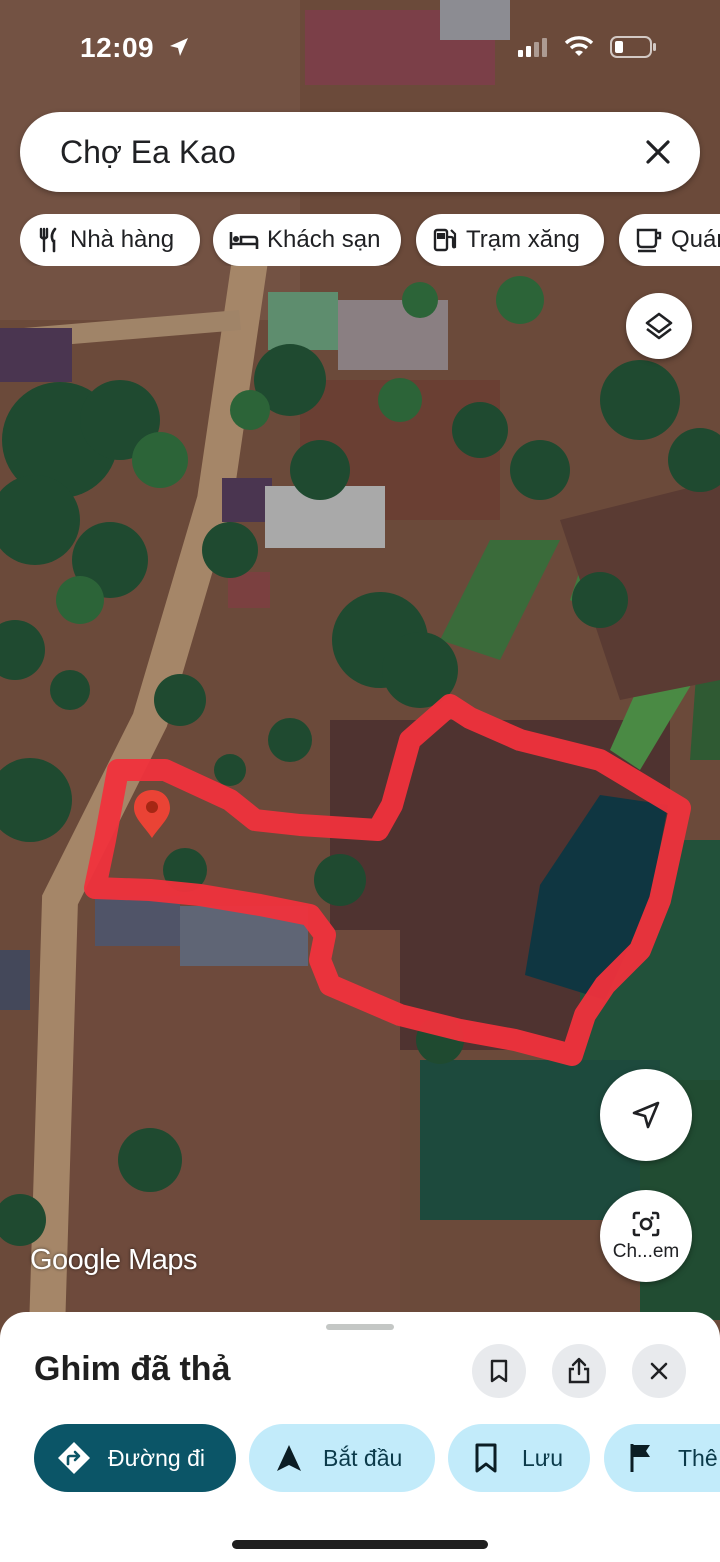 This screenshot has width=720, height=1562. I want to click on gas-station-icon, so click(445, 240).